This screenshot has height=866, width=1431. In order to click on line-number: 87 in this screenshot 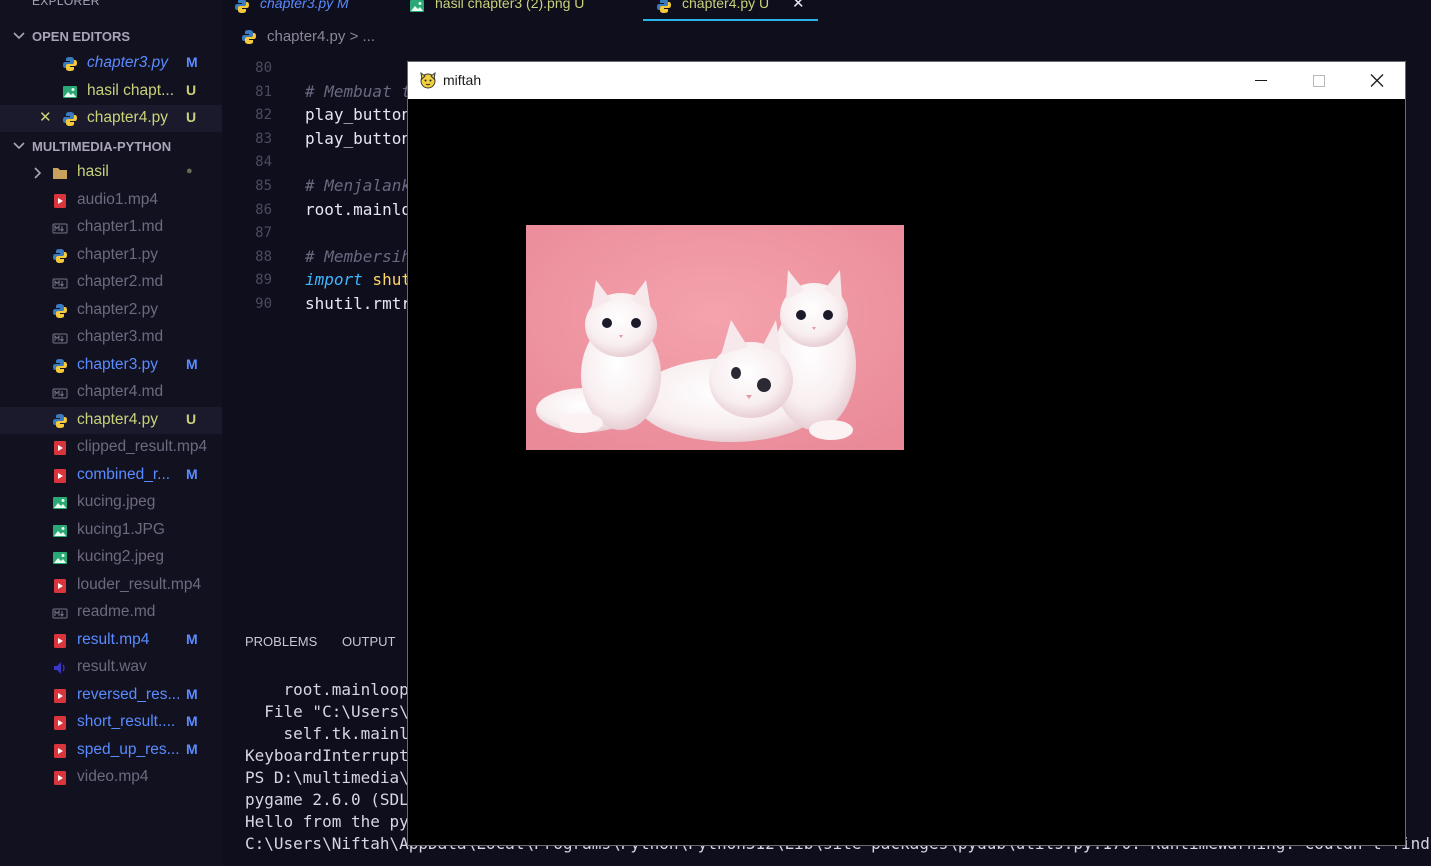, I will do `click(263, 233)`.